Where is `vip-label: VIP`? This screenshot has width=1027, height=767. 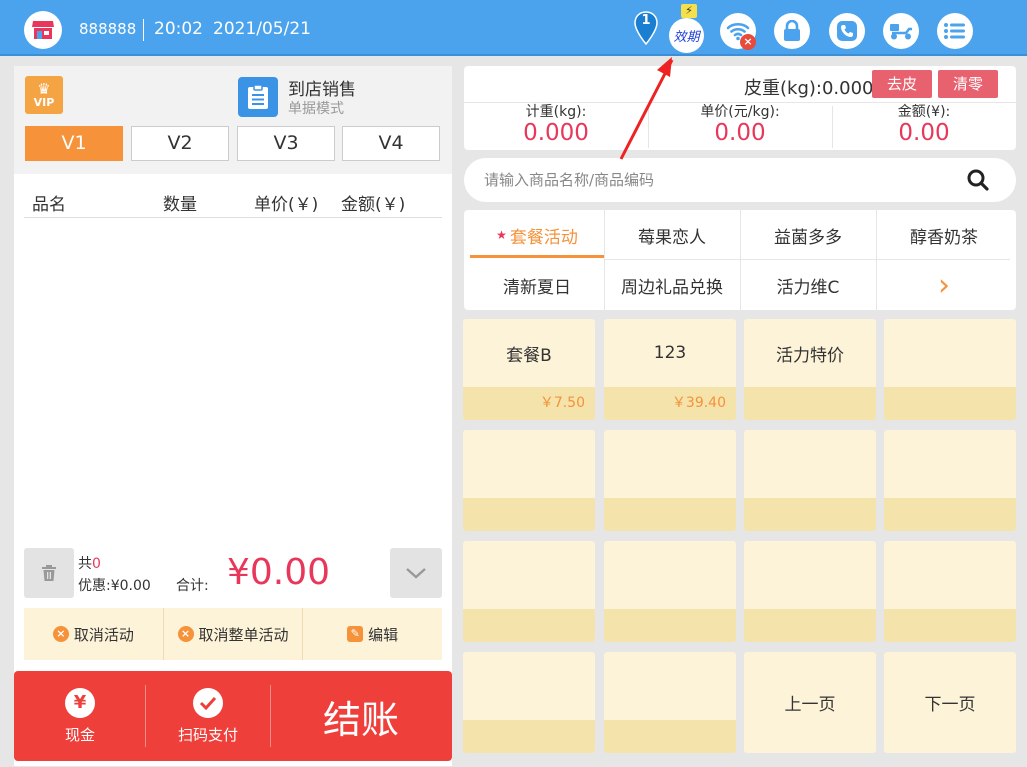 vip-label: VIP is located at coordinates (44, 102).